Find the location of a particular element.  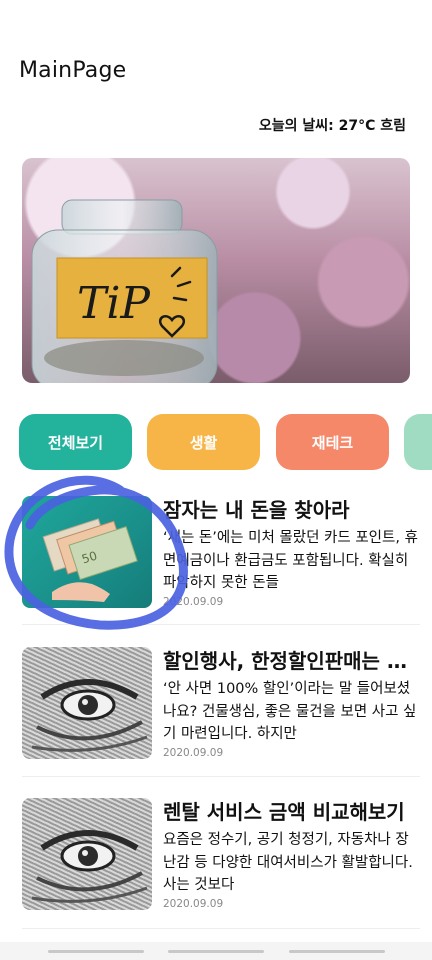

tip-jar-illustration: TiP is located at coordinates (124, 291).